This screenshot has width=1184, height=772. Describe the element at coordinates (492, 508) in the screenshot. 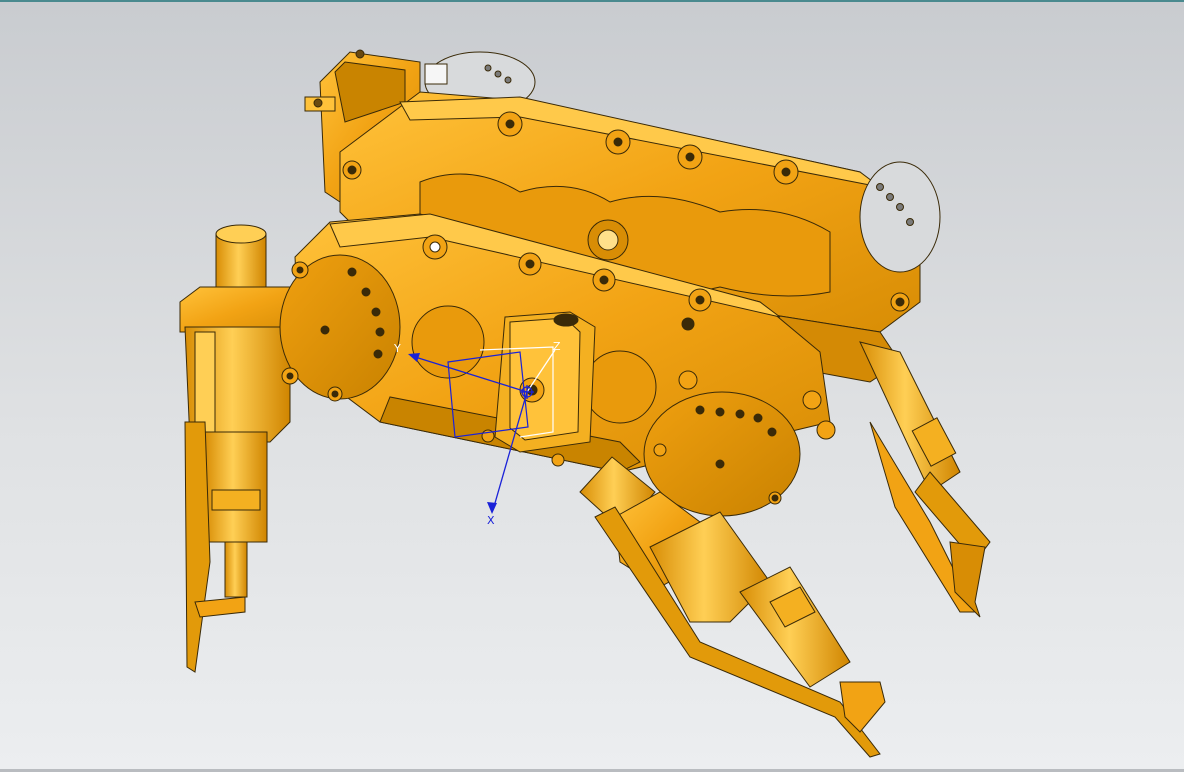

I see `x-axis-arrow-icon` at that location.